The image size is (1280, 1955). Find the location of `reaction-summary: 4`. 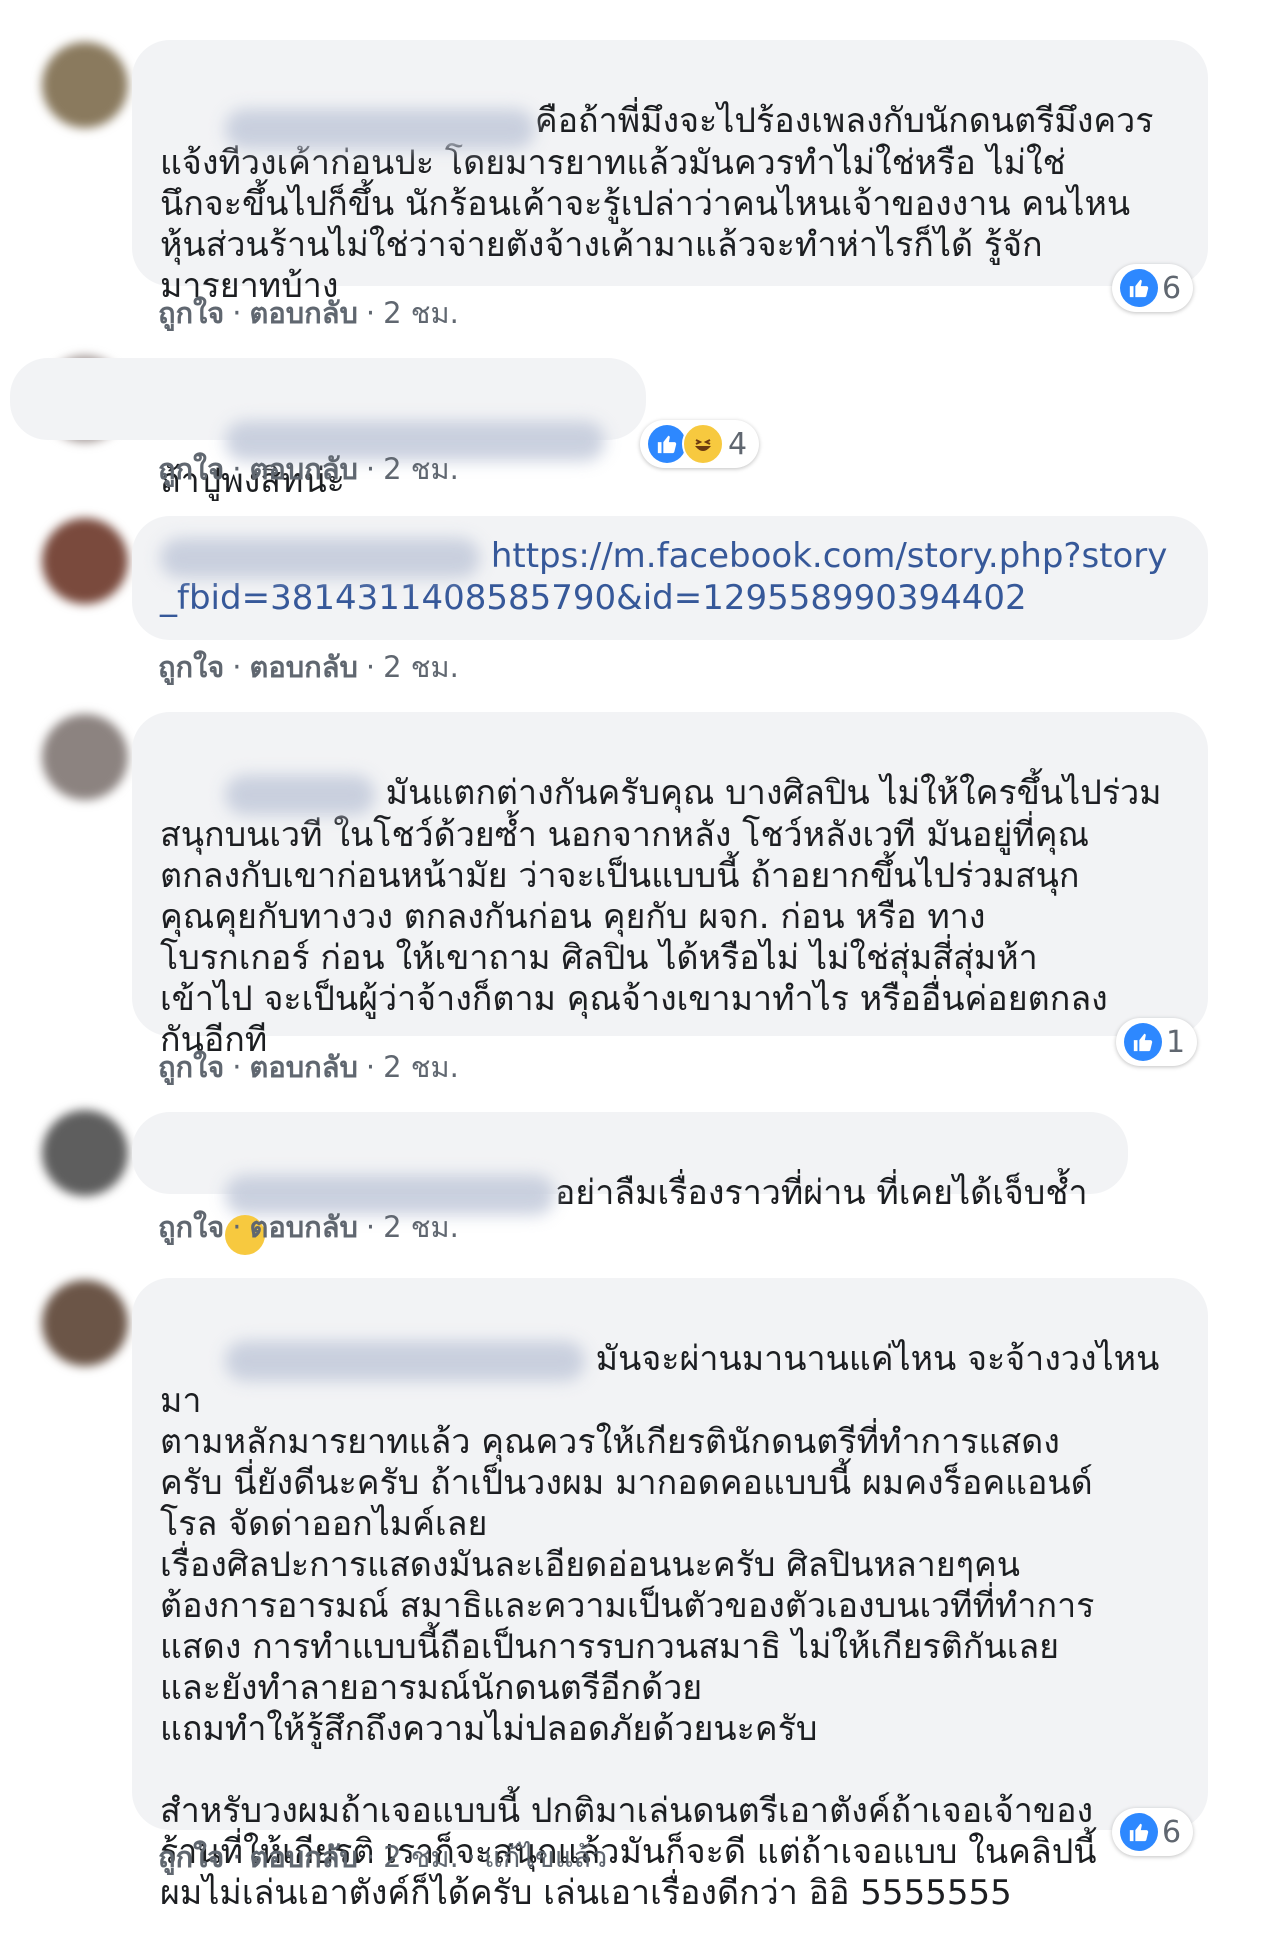

reaction-summary: 4 is located at coordinates (700, 444).